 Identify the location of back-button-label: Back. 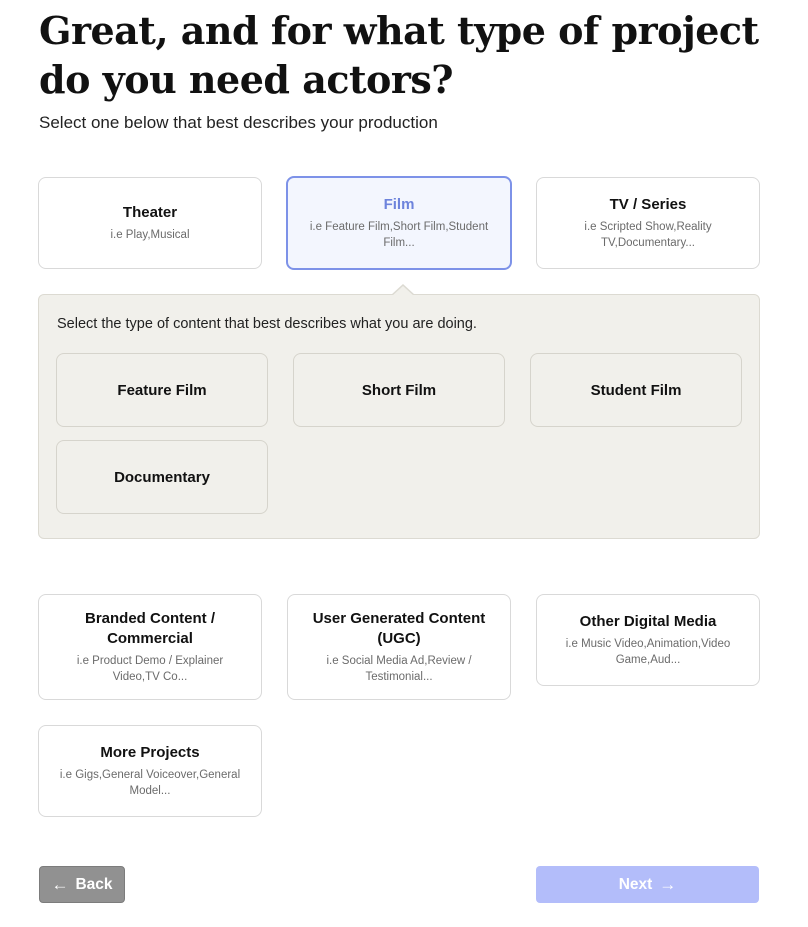
(94, 884).